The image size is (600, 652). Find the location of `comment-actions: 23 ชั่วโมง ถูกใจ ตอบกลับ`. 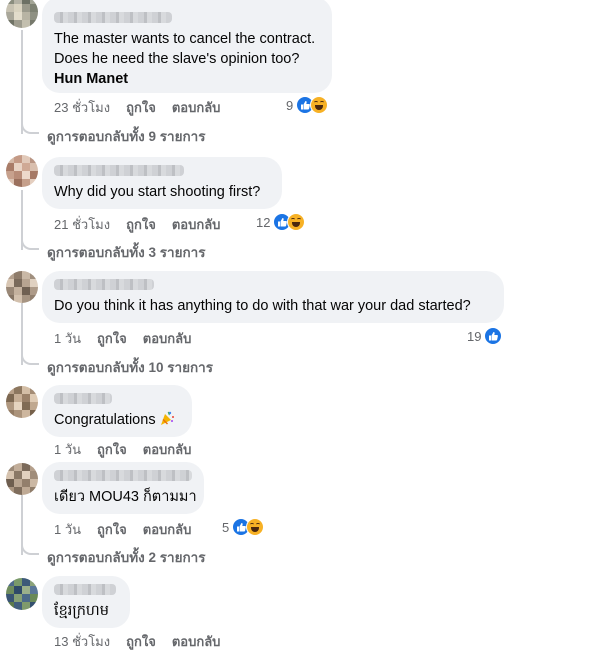

comment-actions: 23 ชั่วโมง ถูกใจ ตอบกลับ is located at coordinates (137, 107).